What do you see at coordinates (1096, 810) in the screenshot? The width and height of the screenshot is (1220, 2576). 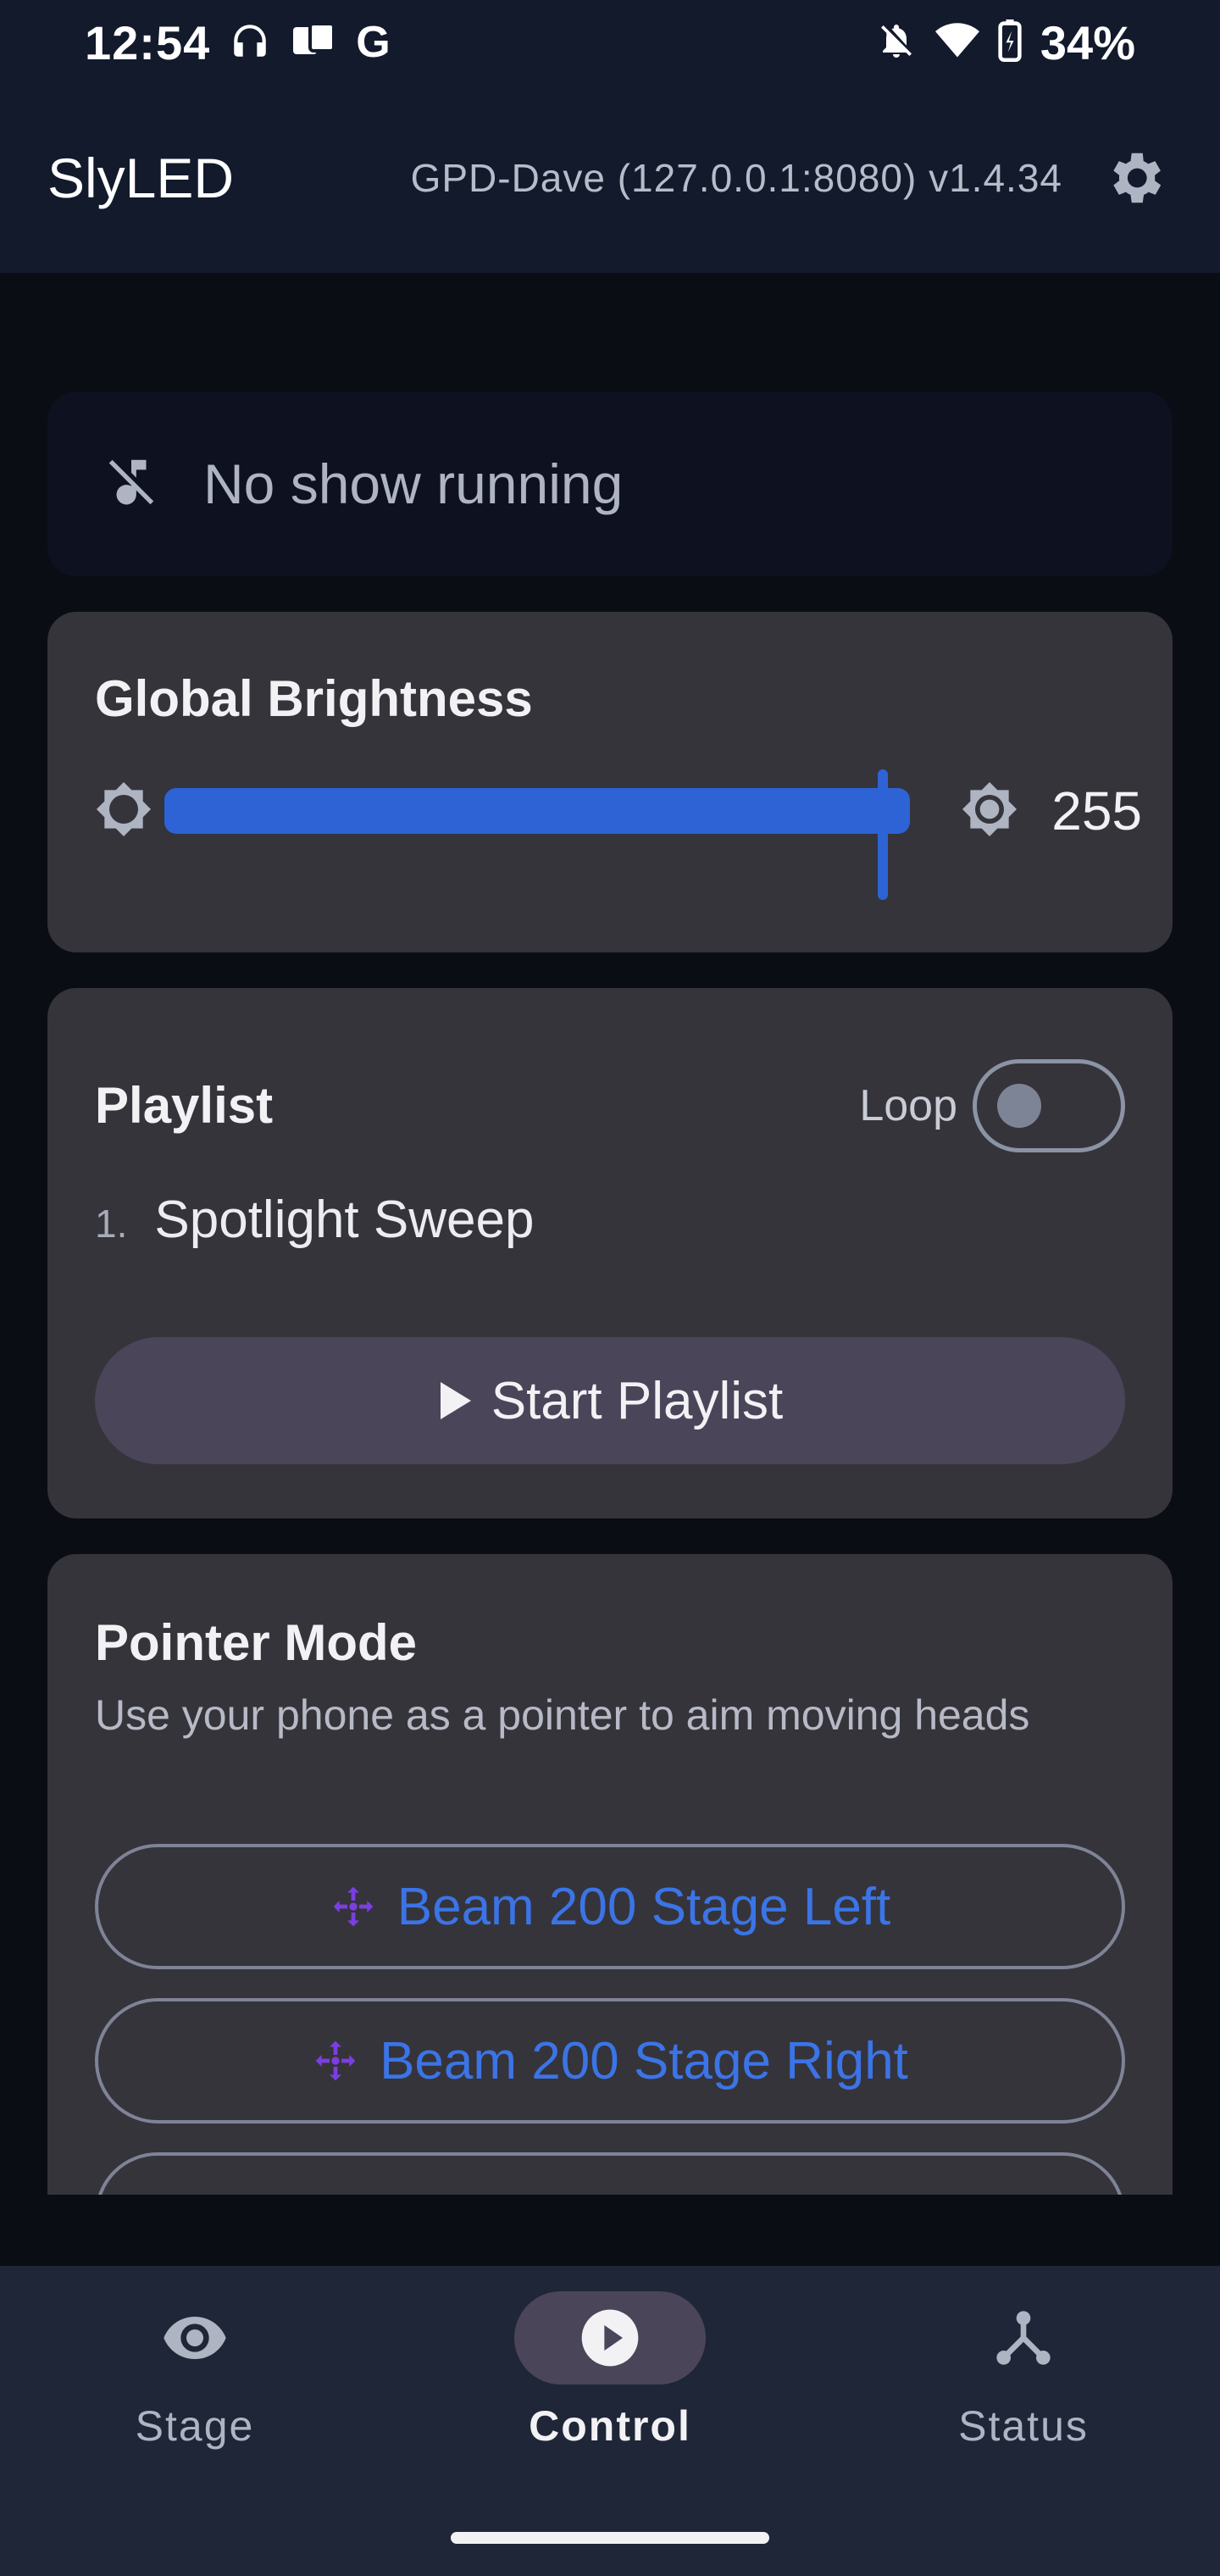 I see `brightness-value: 255` at bounding box center [1096, 810].